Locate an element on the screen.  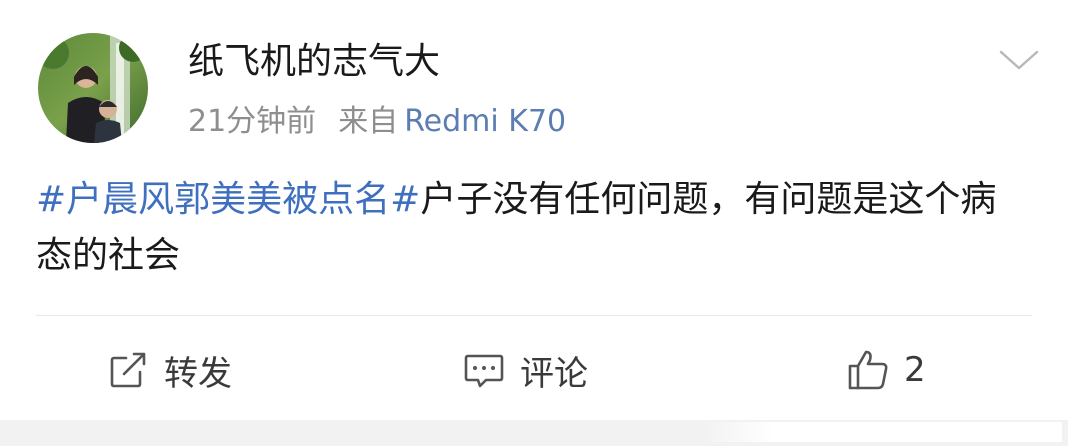
repost-icon is located at coordinates (128, 370).